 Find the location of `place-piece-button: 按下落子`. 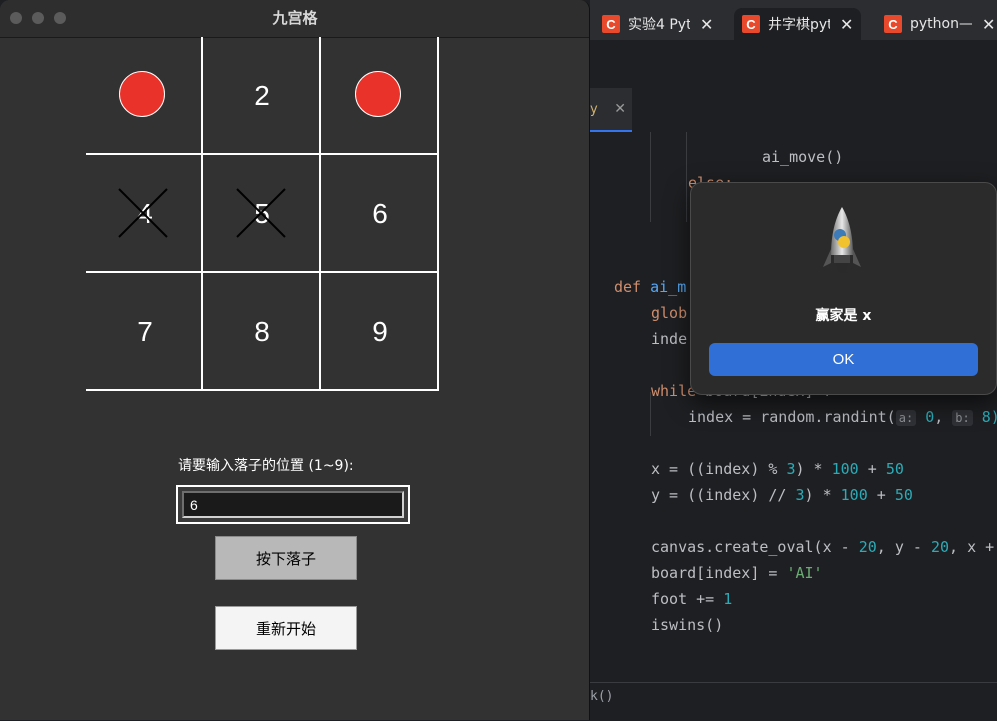

place-piece-button: 按下落子 is located at coordinates (286, 558).